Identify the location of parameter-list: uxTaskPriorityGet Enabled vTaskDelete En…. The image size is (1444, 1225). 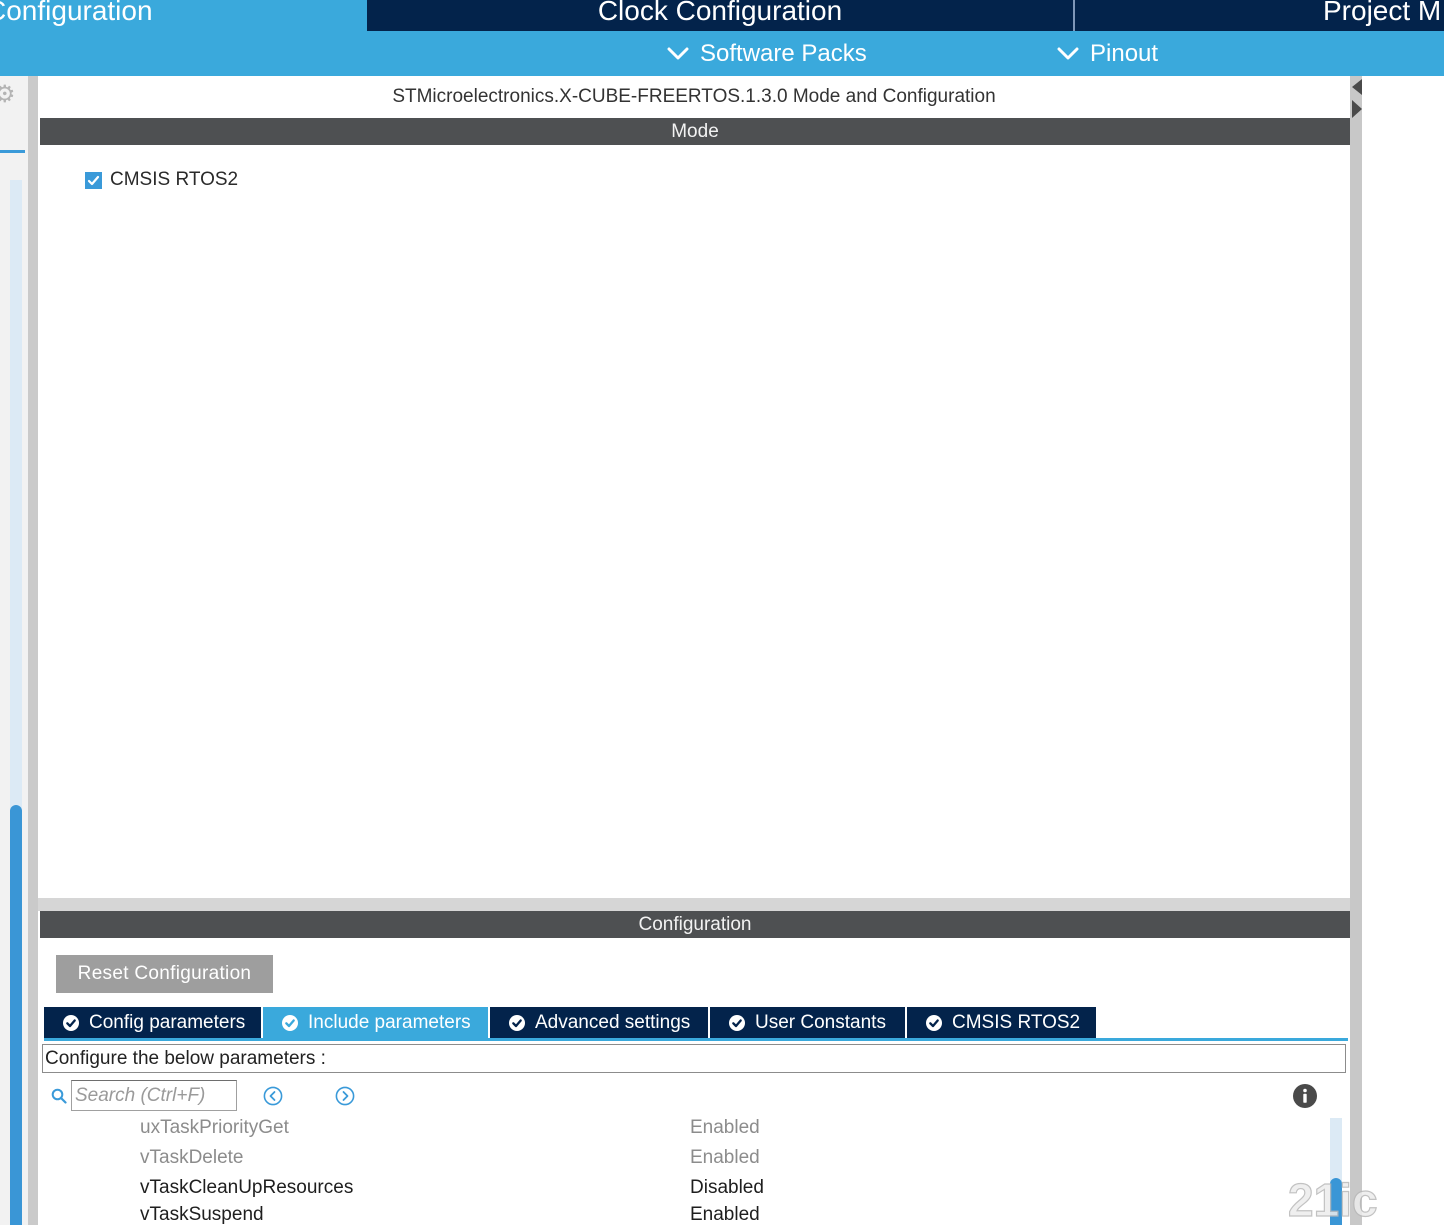
(685, 1169).